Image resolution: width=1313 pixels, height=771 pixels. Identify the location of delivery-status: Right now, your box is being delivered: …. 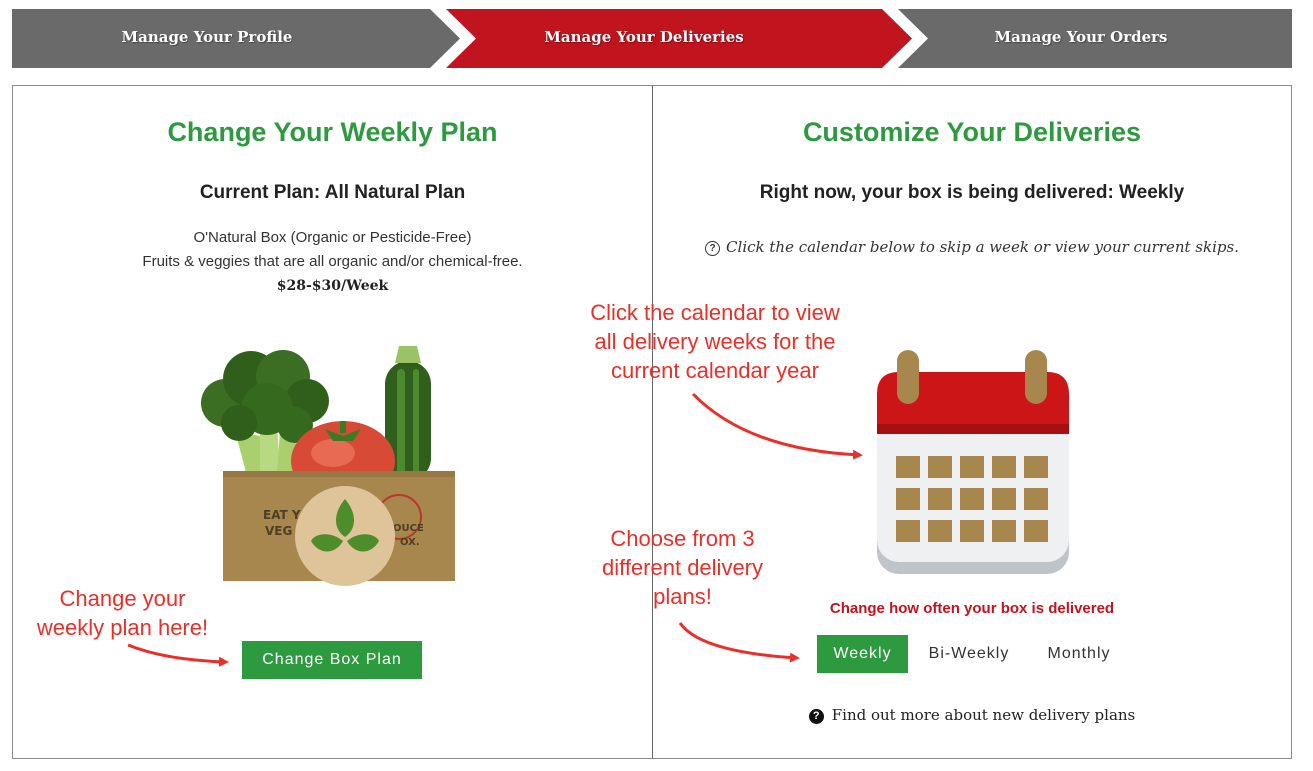
(972, 192).